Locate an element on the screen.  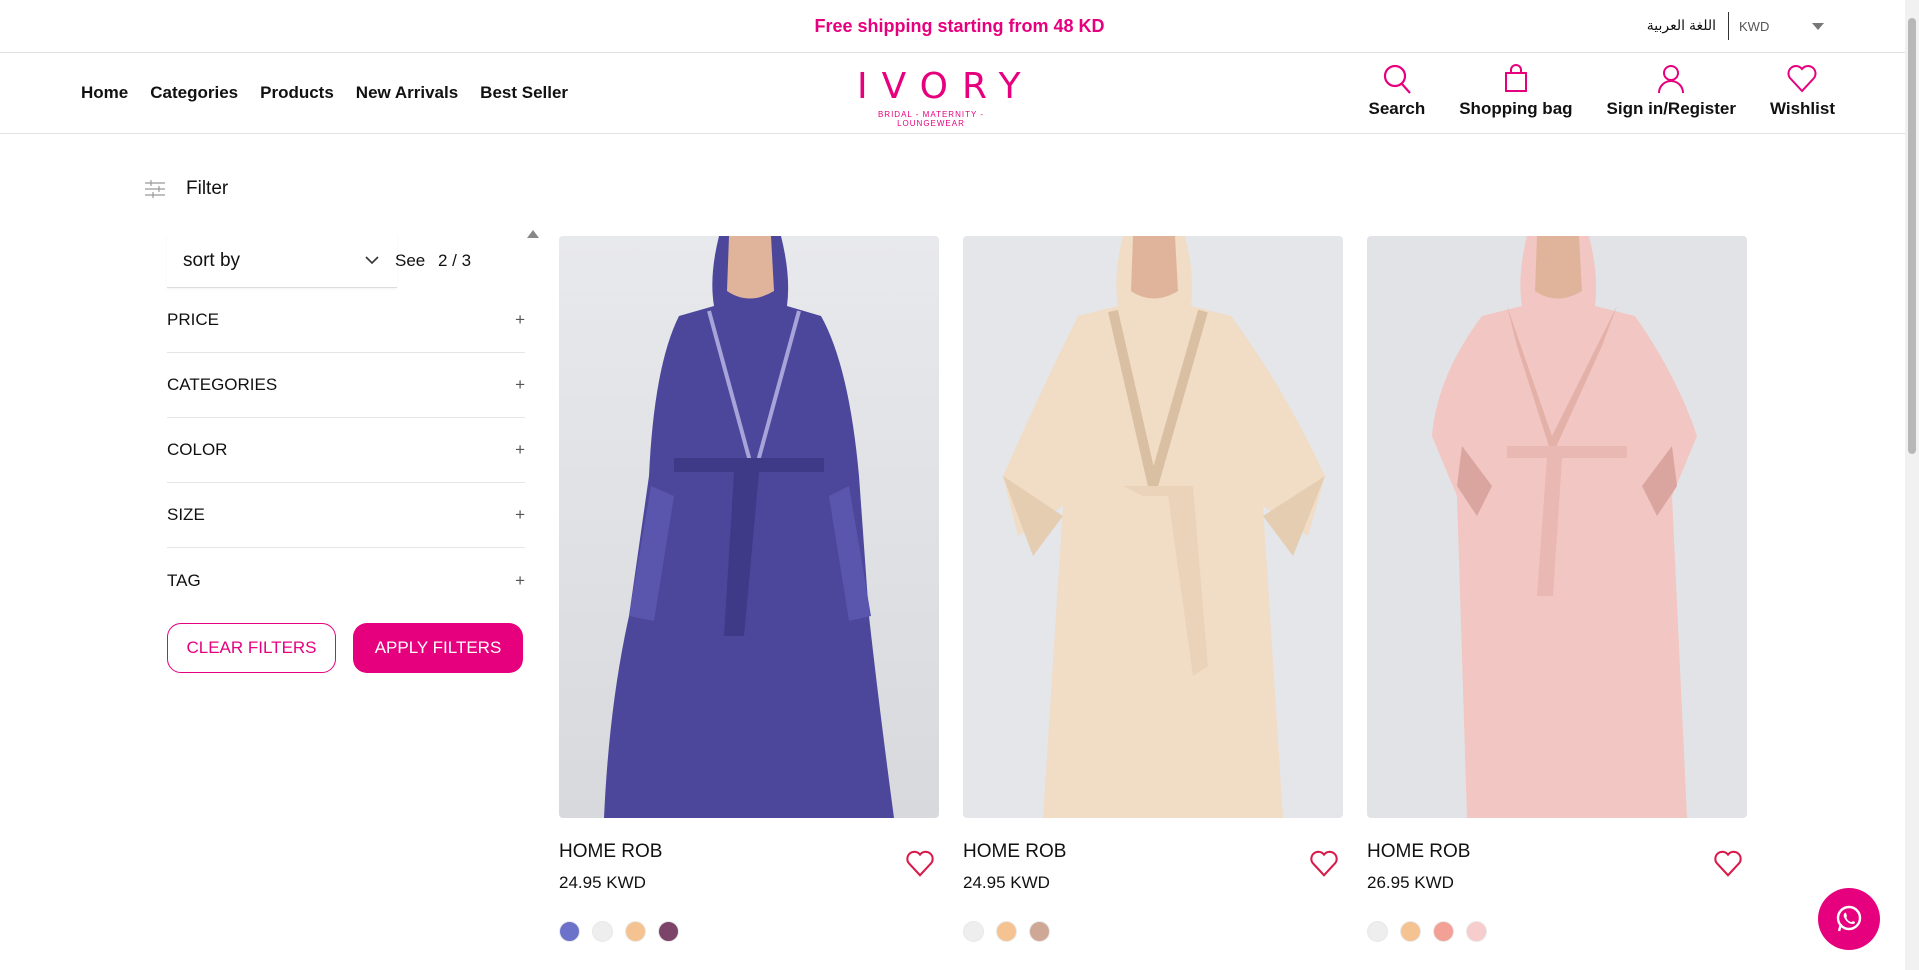
currency-select: KWD is located at coordinates (1776, 26).